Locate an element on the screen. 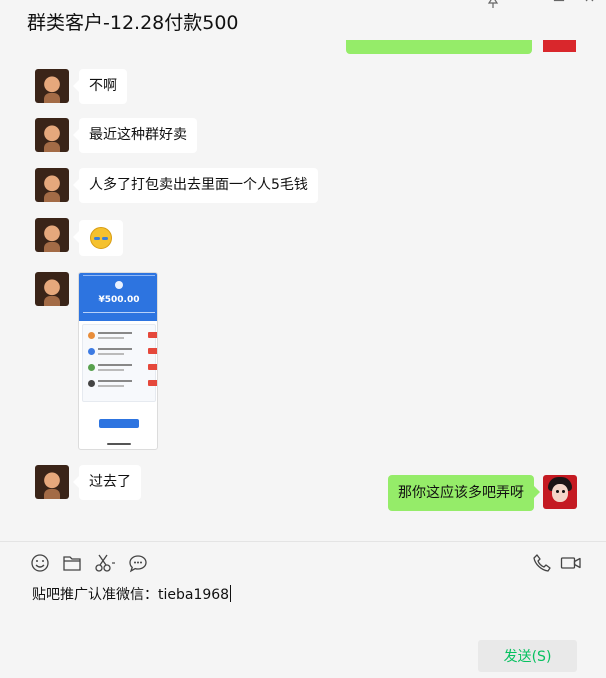  video-icon is located at coordinates (571, 563).